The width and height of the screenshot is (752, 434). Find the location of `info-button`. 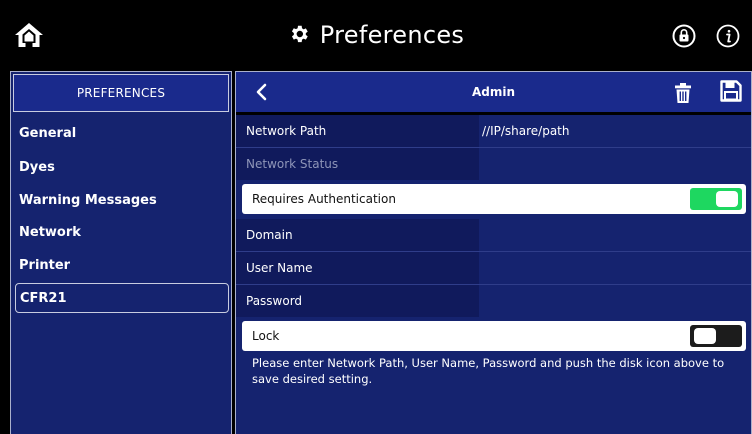

info-button is located at coordinates (728, 36).